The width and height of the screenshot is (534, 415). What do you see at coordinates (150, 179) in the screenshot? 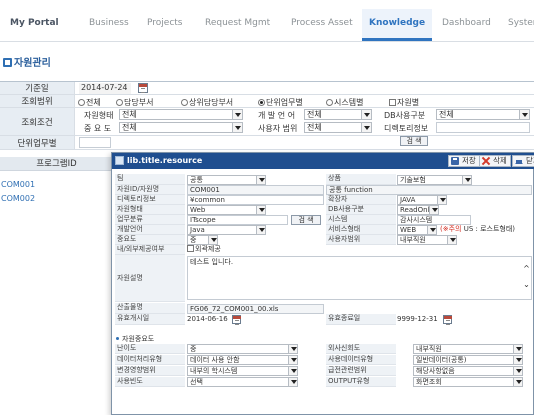
I see `team-label: 팀` at bounding box center [150, 179].